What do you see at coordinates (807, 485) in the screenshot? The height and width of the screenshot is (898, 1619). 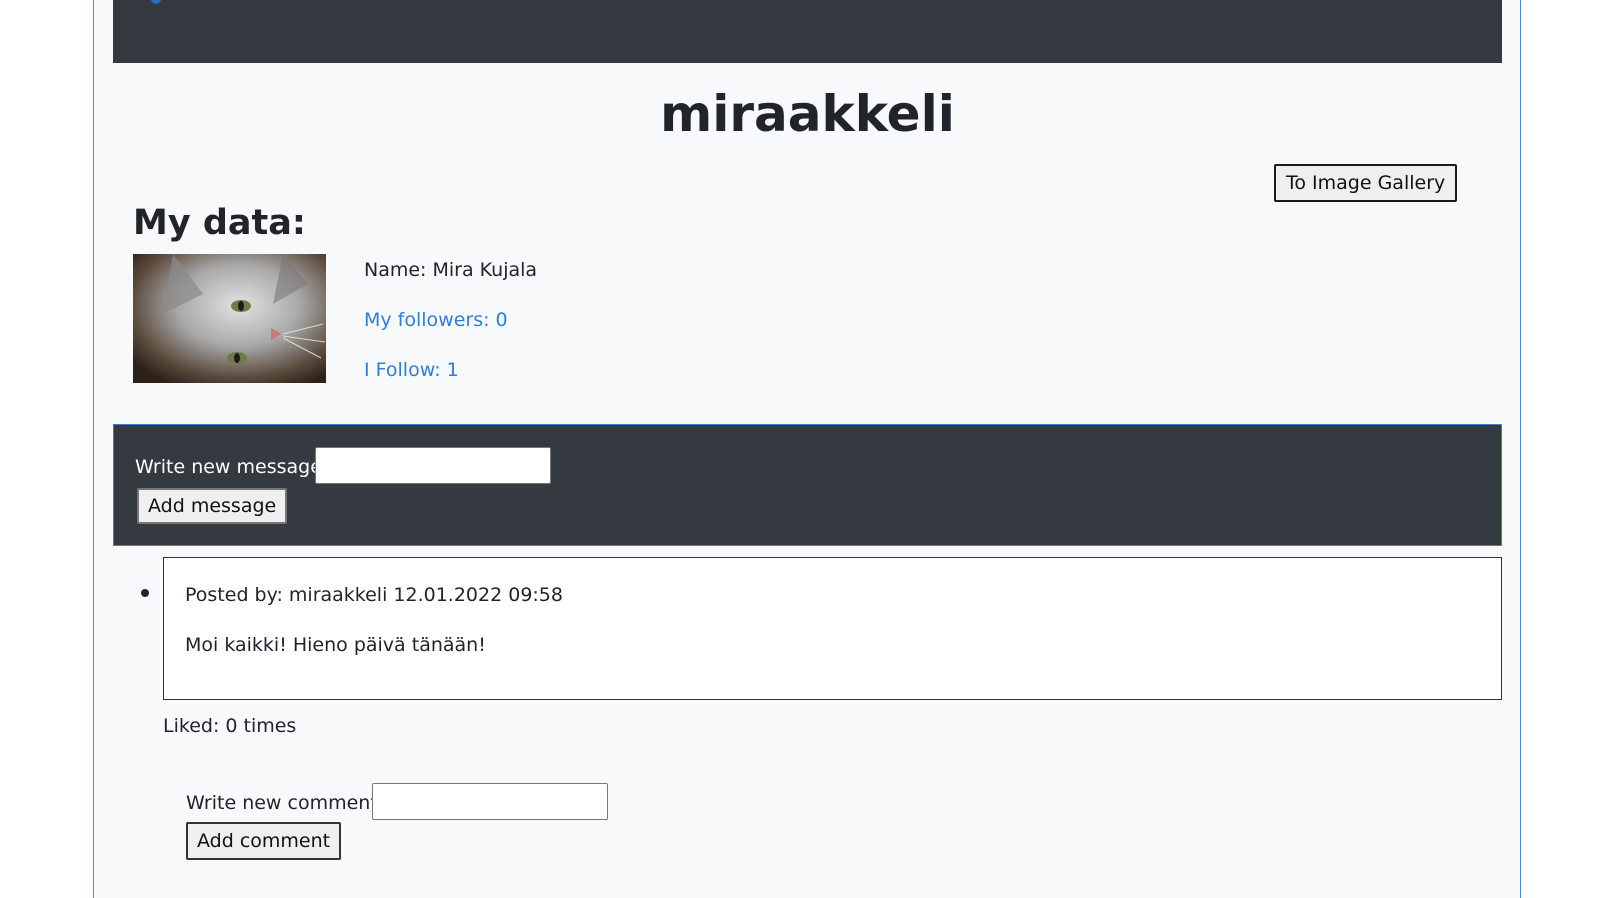 I see `new-message-panel` at bounding box center [807, 485].